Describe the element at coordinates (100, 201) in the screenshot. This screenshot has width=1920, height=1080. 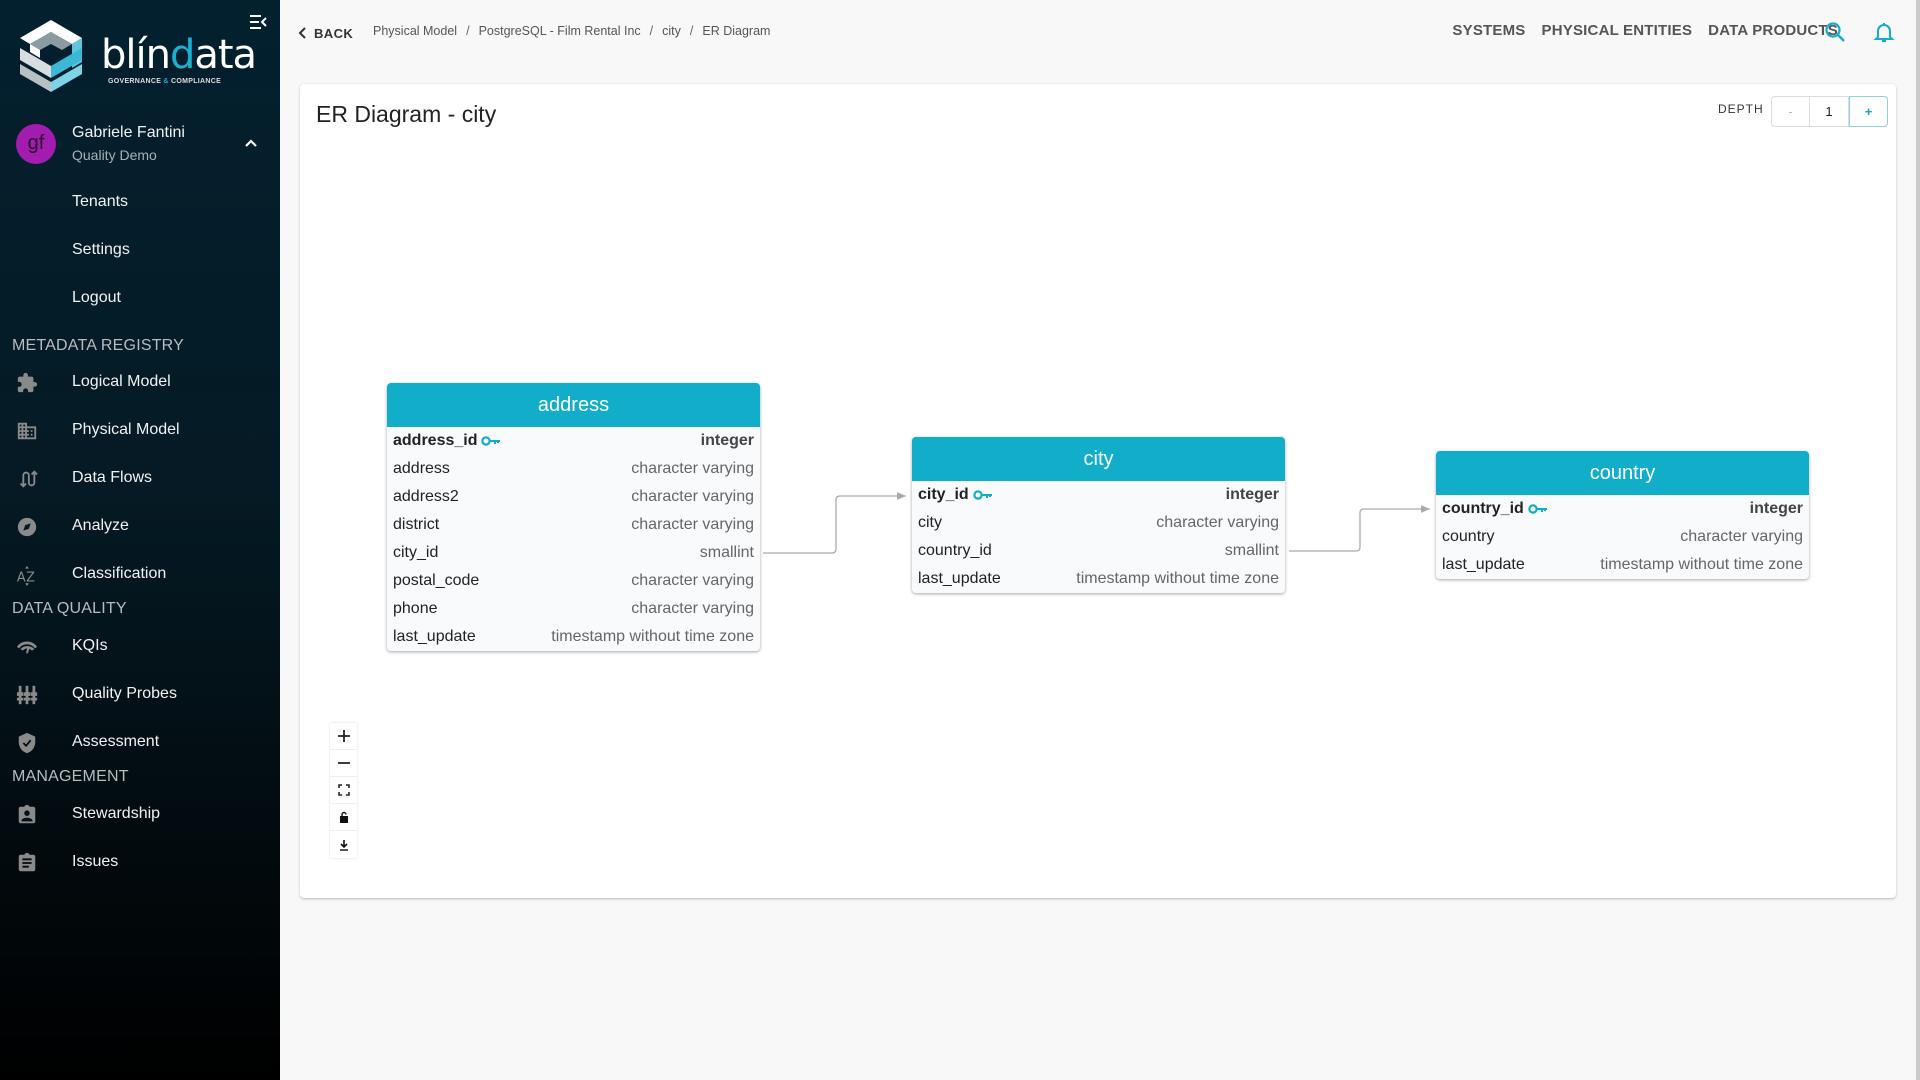
I see `nav-label: Tenants` at that location.